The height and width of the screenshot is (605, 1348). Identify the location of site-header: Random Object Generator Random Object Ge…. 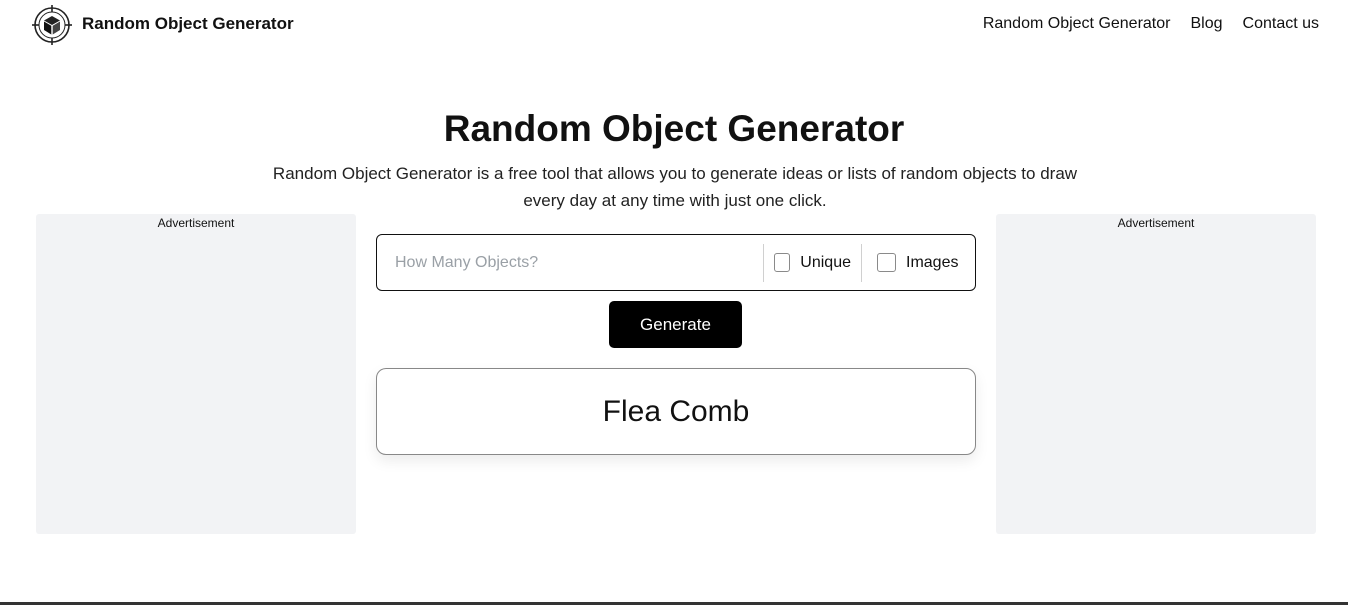
(674, 25).